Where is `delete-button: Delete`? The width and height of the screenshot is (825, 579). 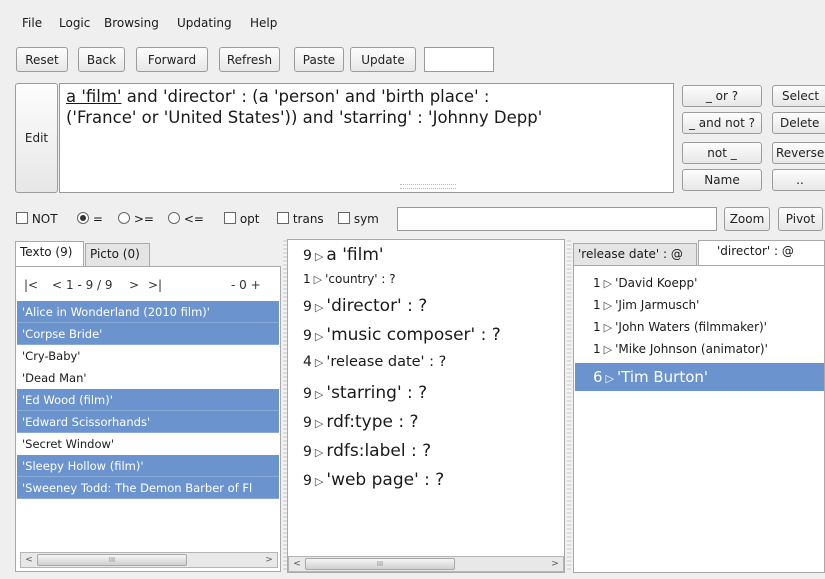
delete-button: Delete is located at coordinates (798, 123).